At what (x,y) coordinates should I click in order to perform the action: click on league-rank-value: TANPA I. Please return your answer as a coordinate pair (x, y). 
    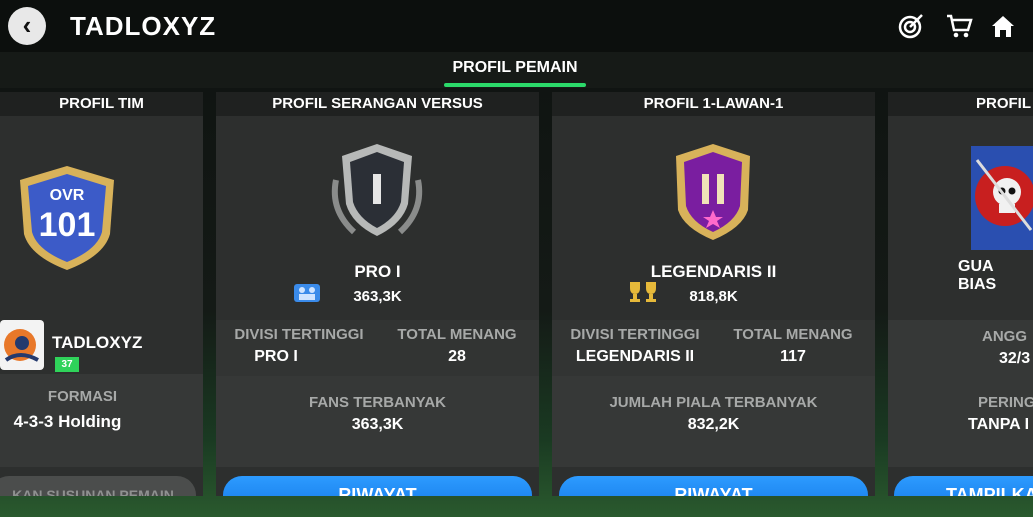
    Looking at the image, I should click on (999, 424).